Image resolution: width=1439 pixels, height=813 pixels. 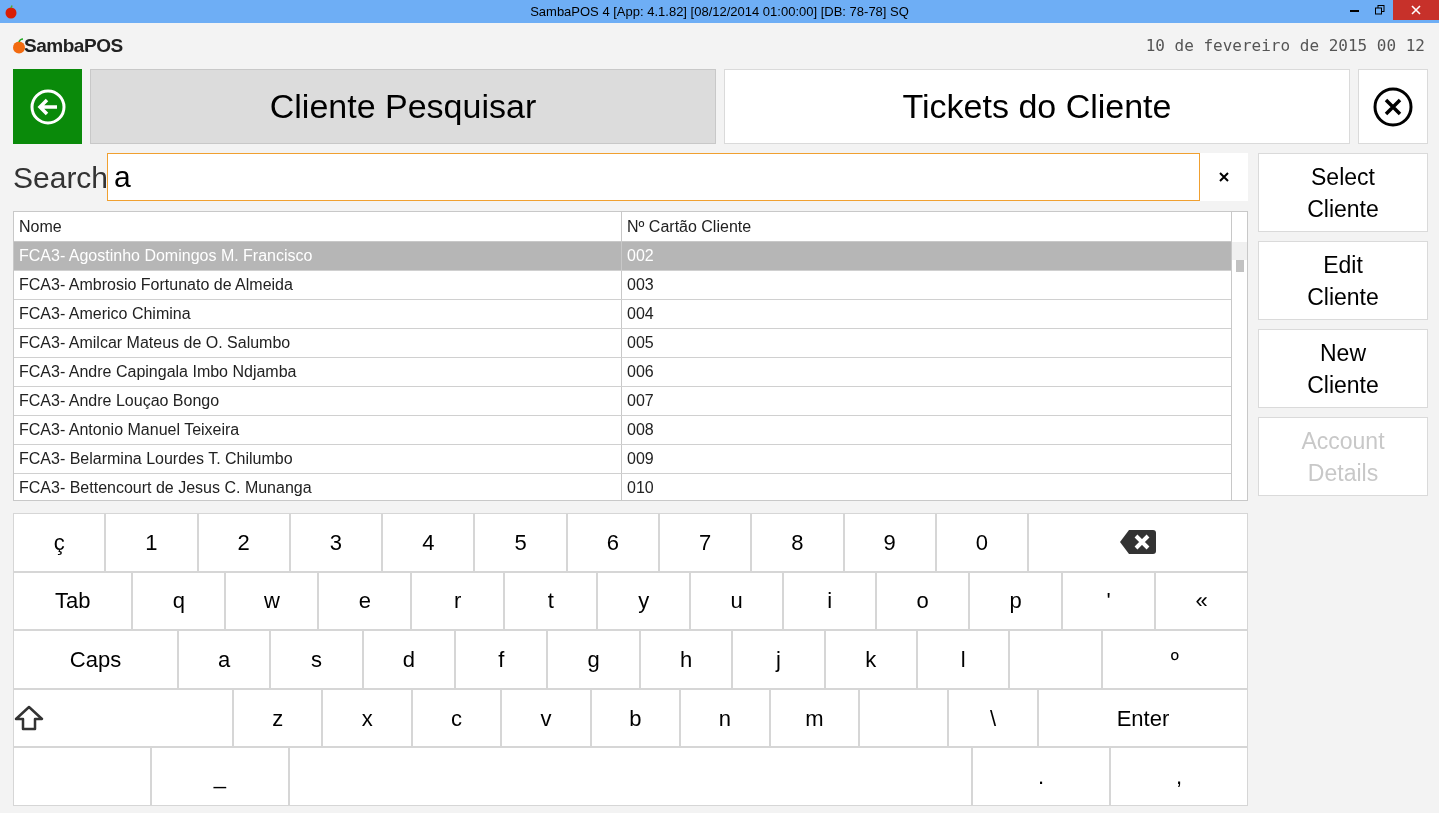 I want to click on close-screen-button, so click(x=1393, y=106).